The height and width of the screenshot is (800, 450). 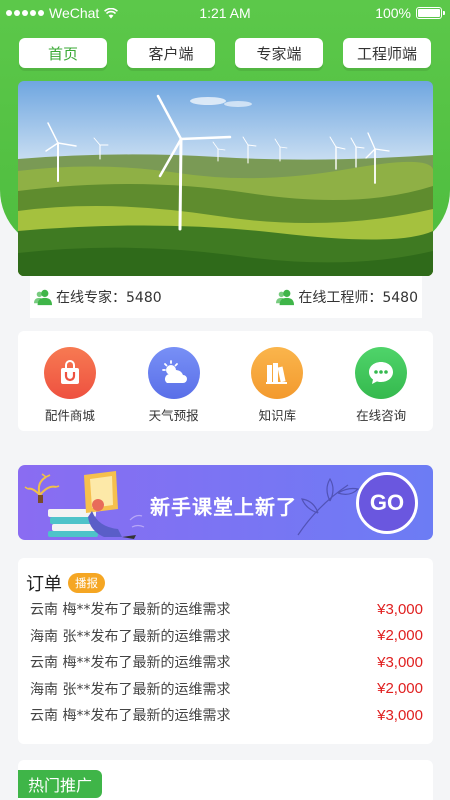 I want to click on feature-grid: 配件商城 天气预报 知识库 在线咨询, so click(x=225, y=381).